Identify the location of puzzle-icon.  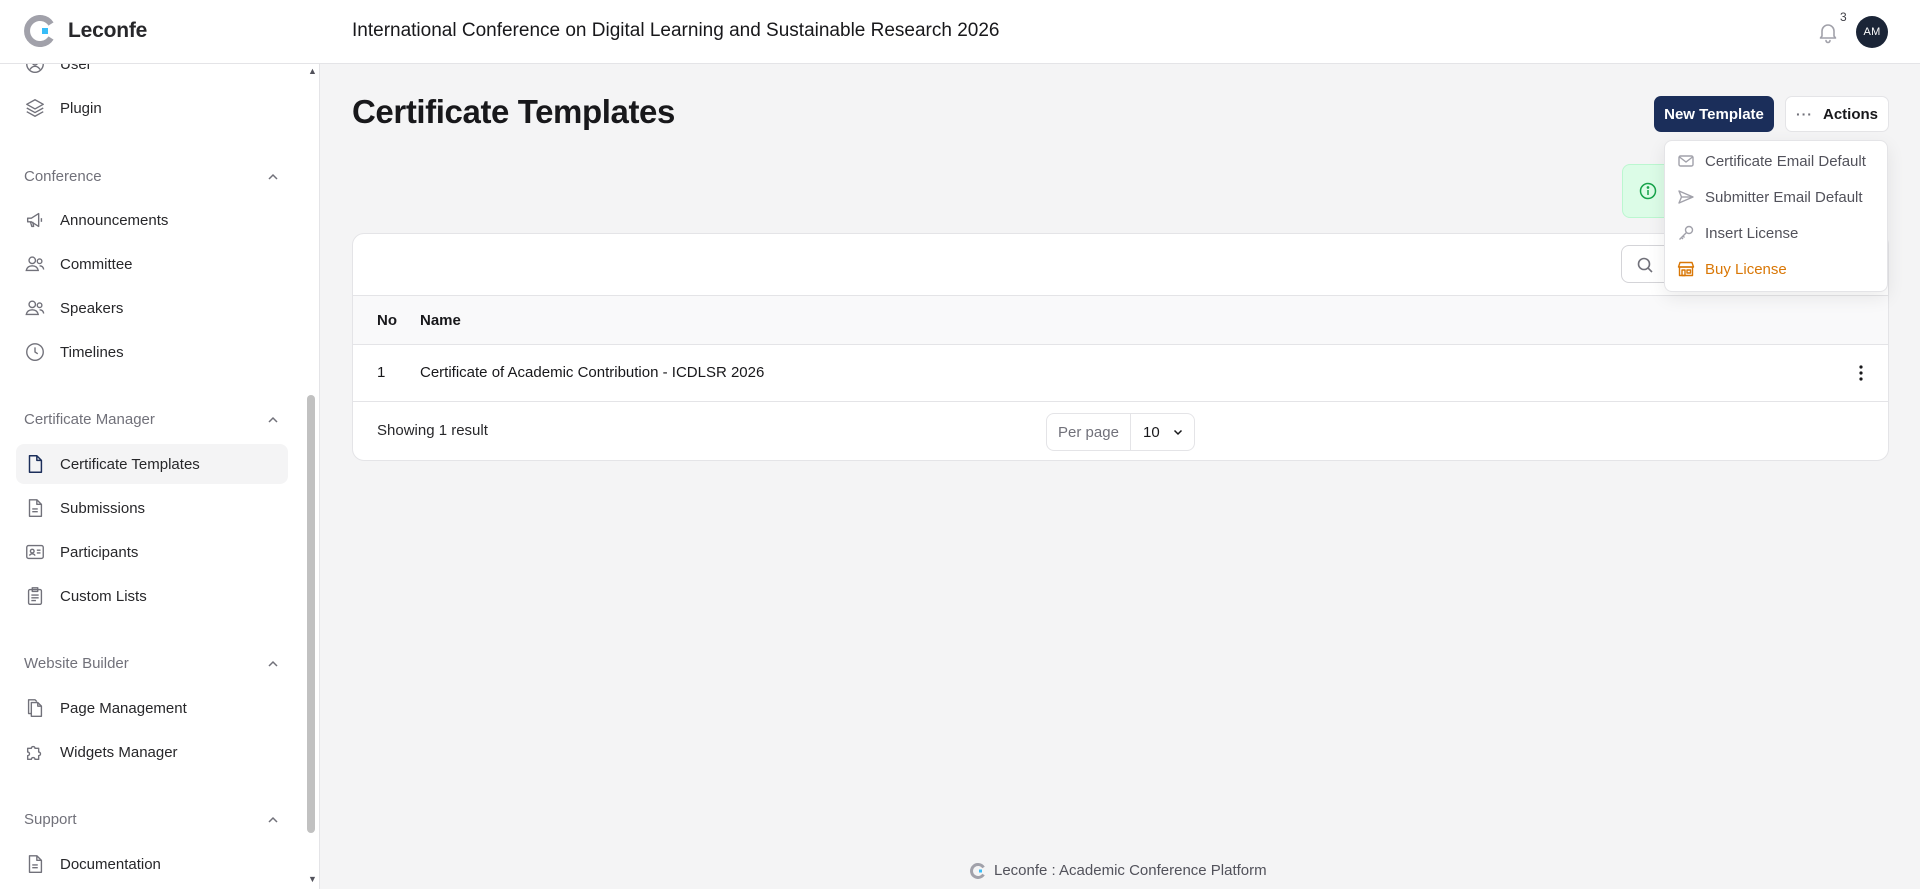
(34, 753).